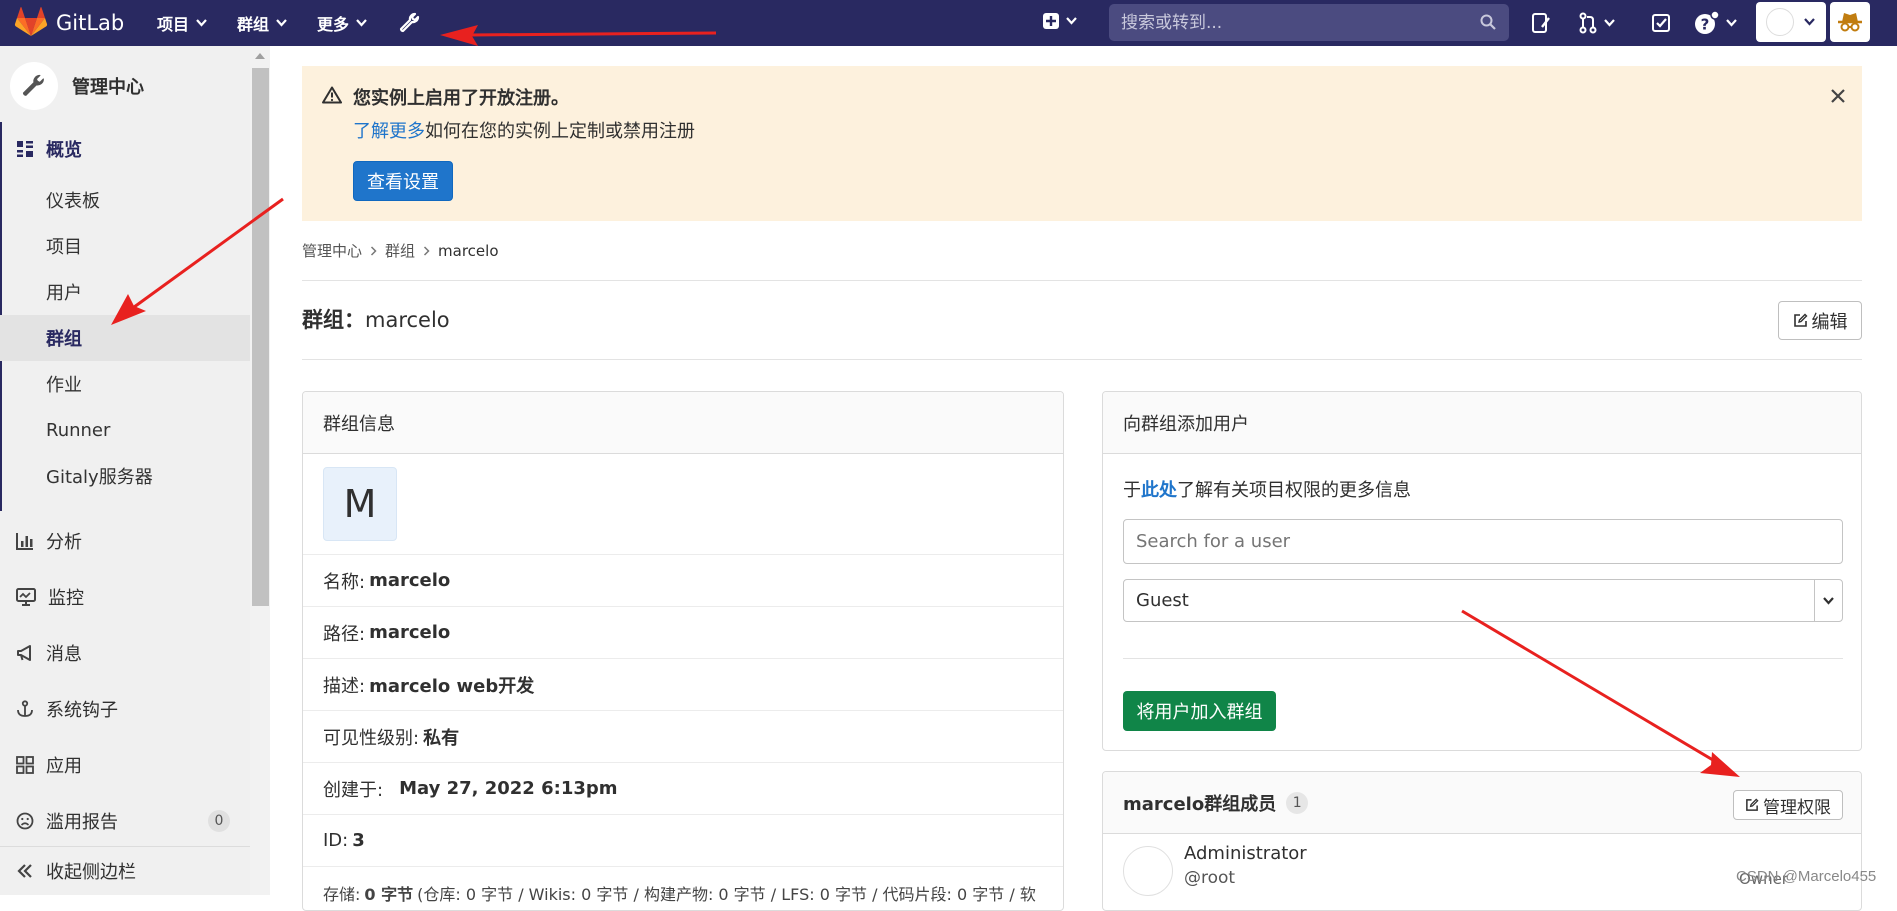  I want to click on sidebar-item-label: Gitaly服务器, so click(99, 477).